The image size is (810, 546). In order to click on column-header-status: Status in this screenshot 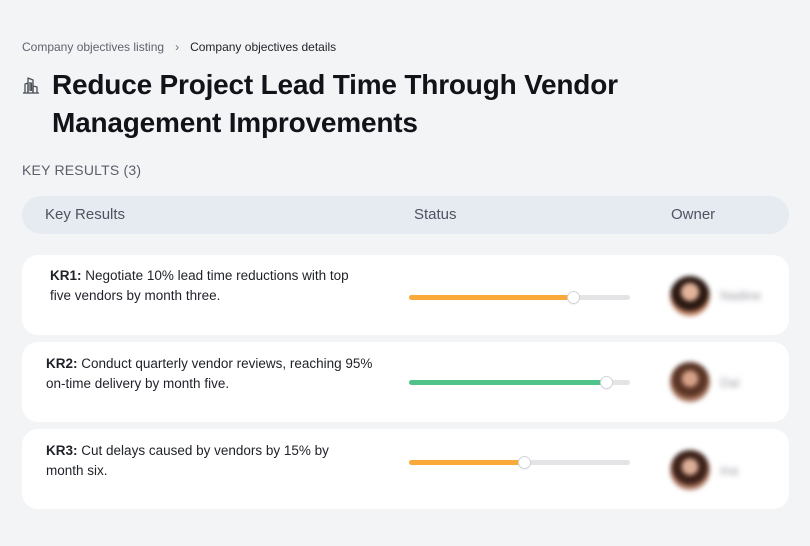, I will do `click(435, 214)`.